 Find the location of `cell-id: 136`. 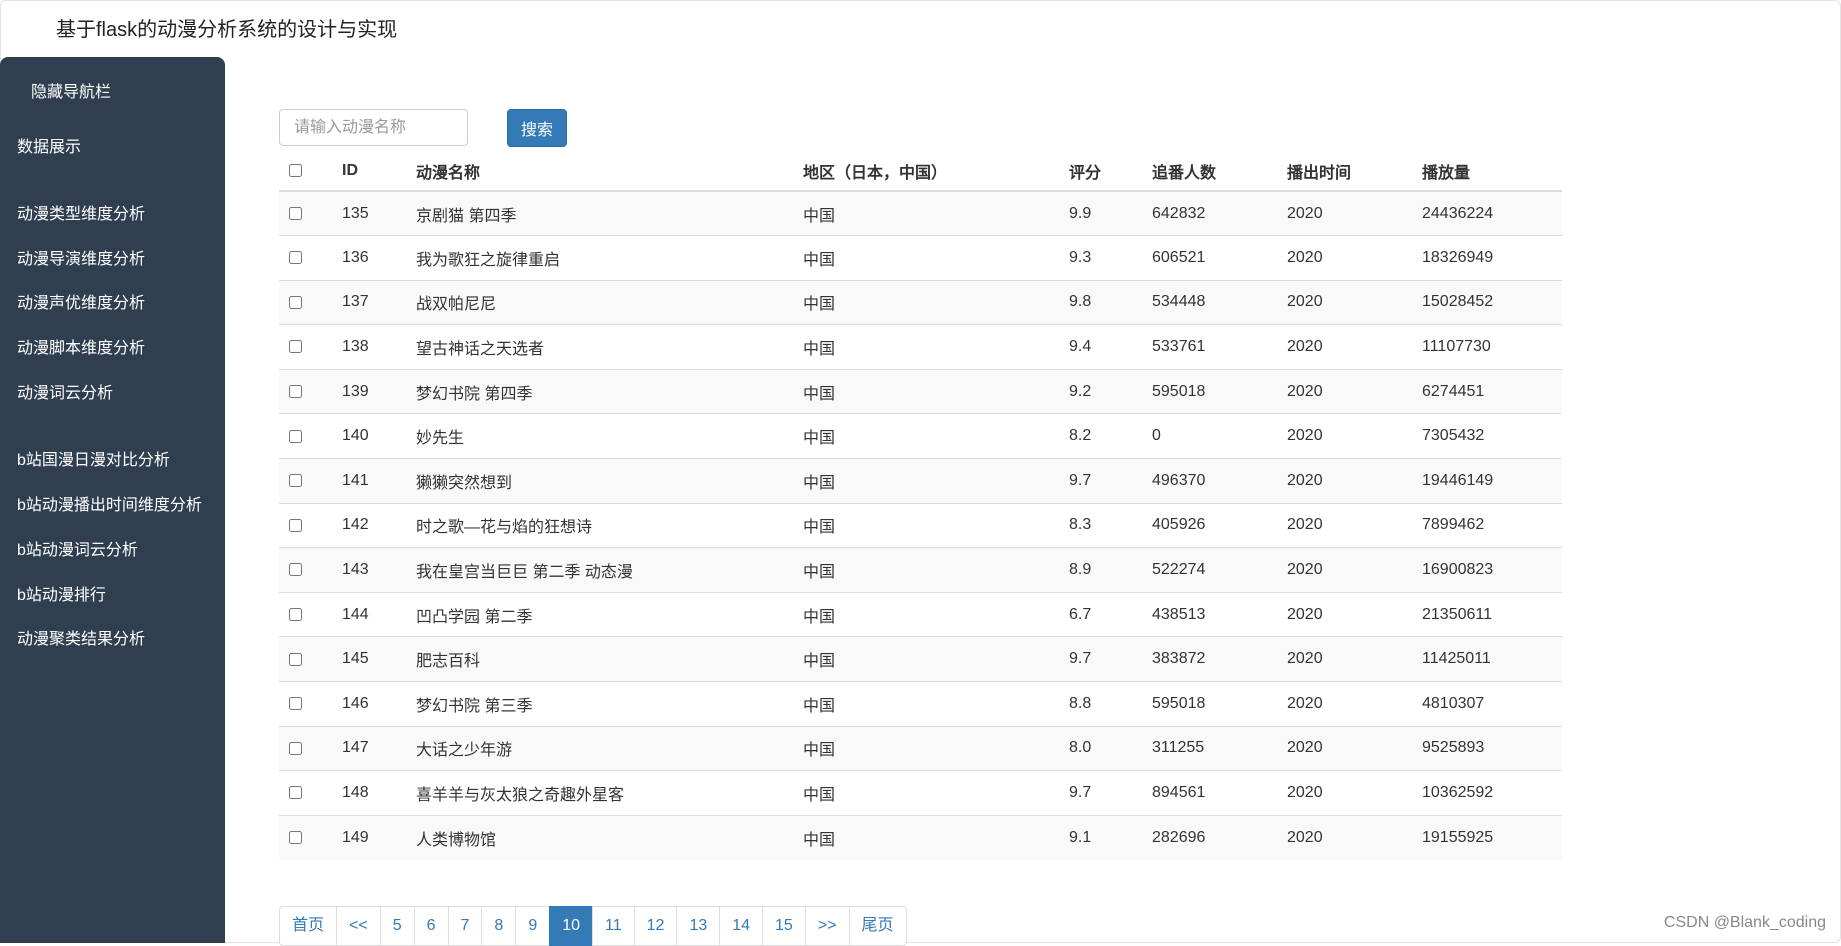

cell-id: 136 is located at coordinates (371, 258).